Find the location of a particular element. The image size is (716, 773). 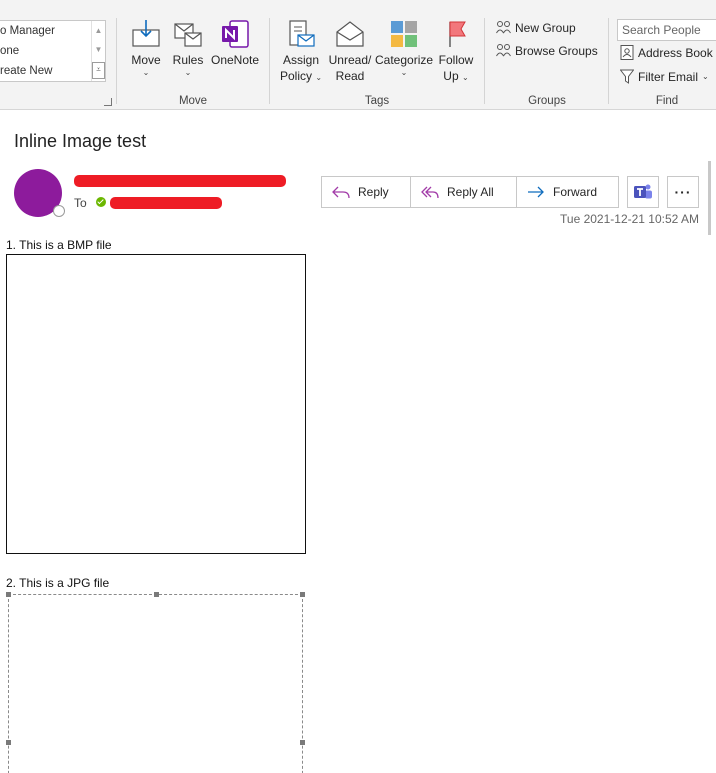

up-label: Up is located at coordinates (451, 76).